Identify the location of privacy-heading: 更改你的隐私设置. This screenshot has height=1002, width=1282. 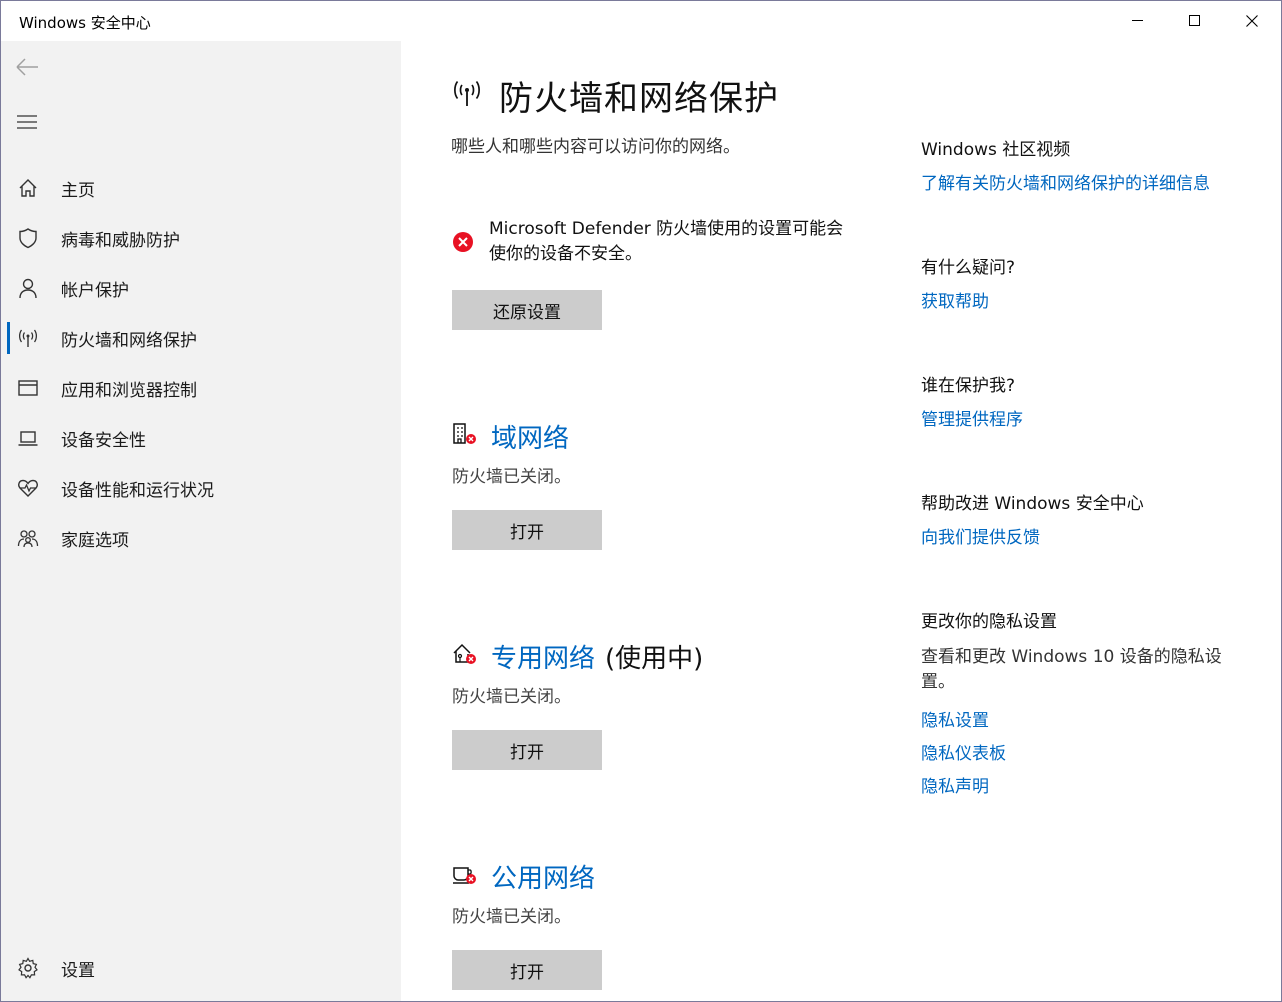
(989, 622).